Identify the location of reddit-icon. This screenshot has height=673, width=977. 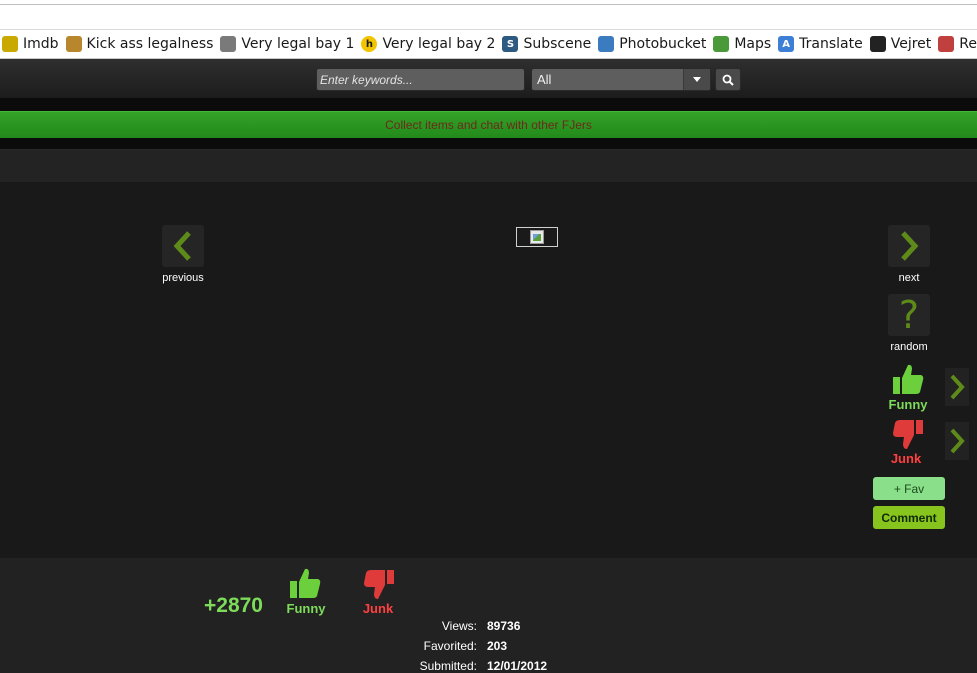
(946, 44).